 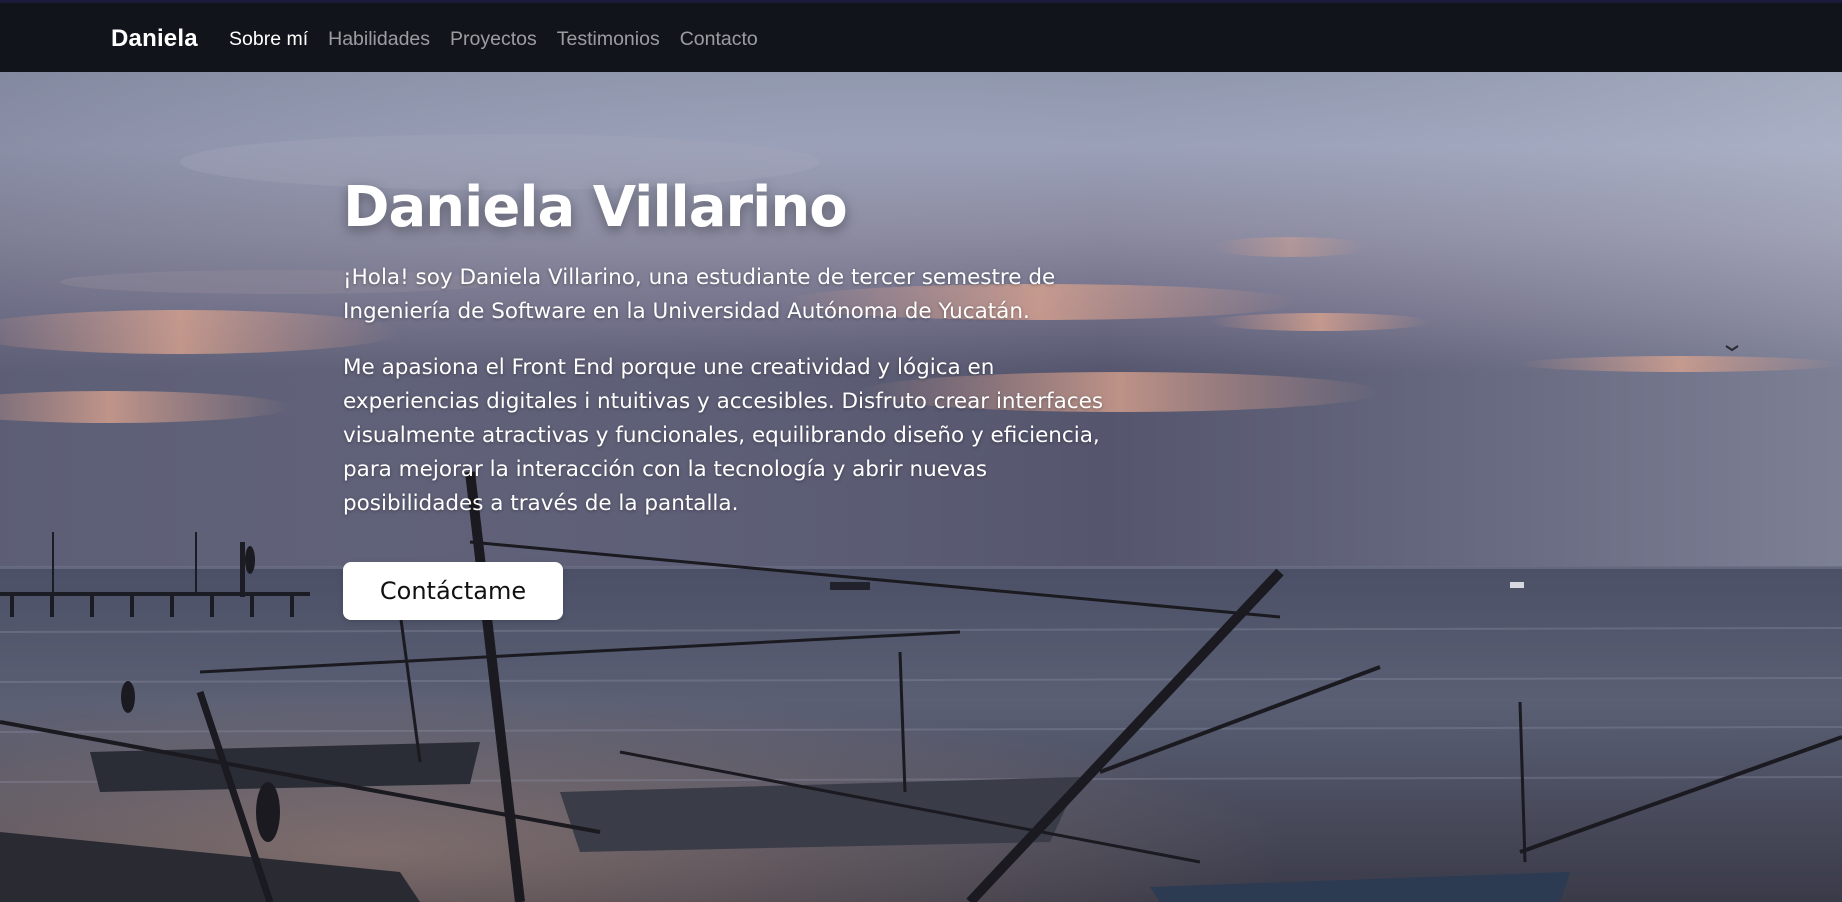 What do you see at coordinates (595, 207) in the screenshot?
I see `hero-title: Daniela Villarino` at bounding box center [595, 207].